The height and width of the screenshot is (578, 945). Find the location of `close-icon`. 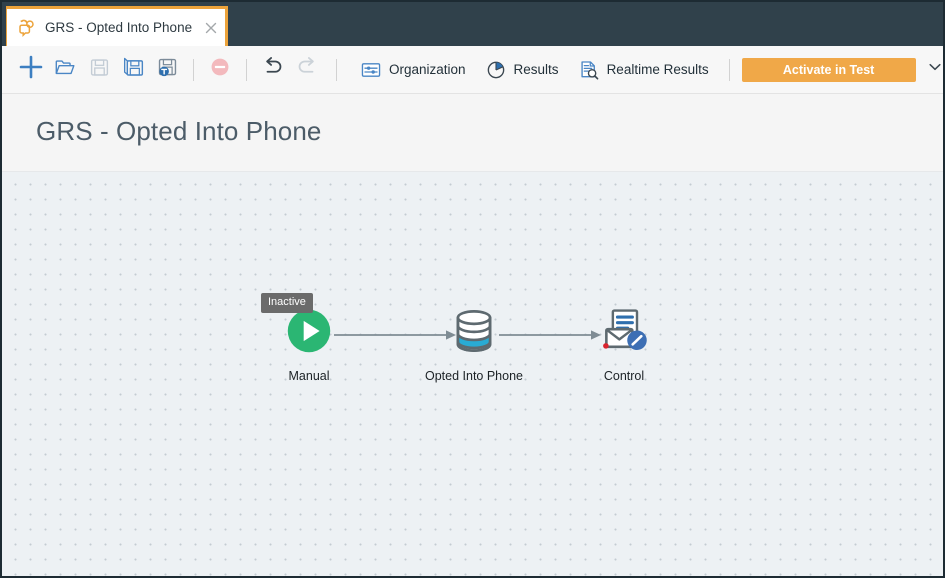

close-icon is located at coordinates (211, 28).